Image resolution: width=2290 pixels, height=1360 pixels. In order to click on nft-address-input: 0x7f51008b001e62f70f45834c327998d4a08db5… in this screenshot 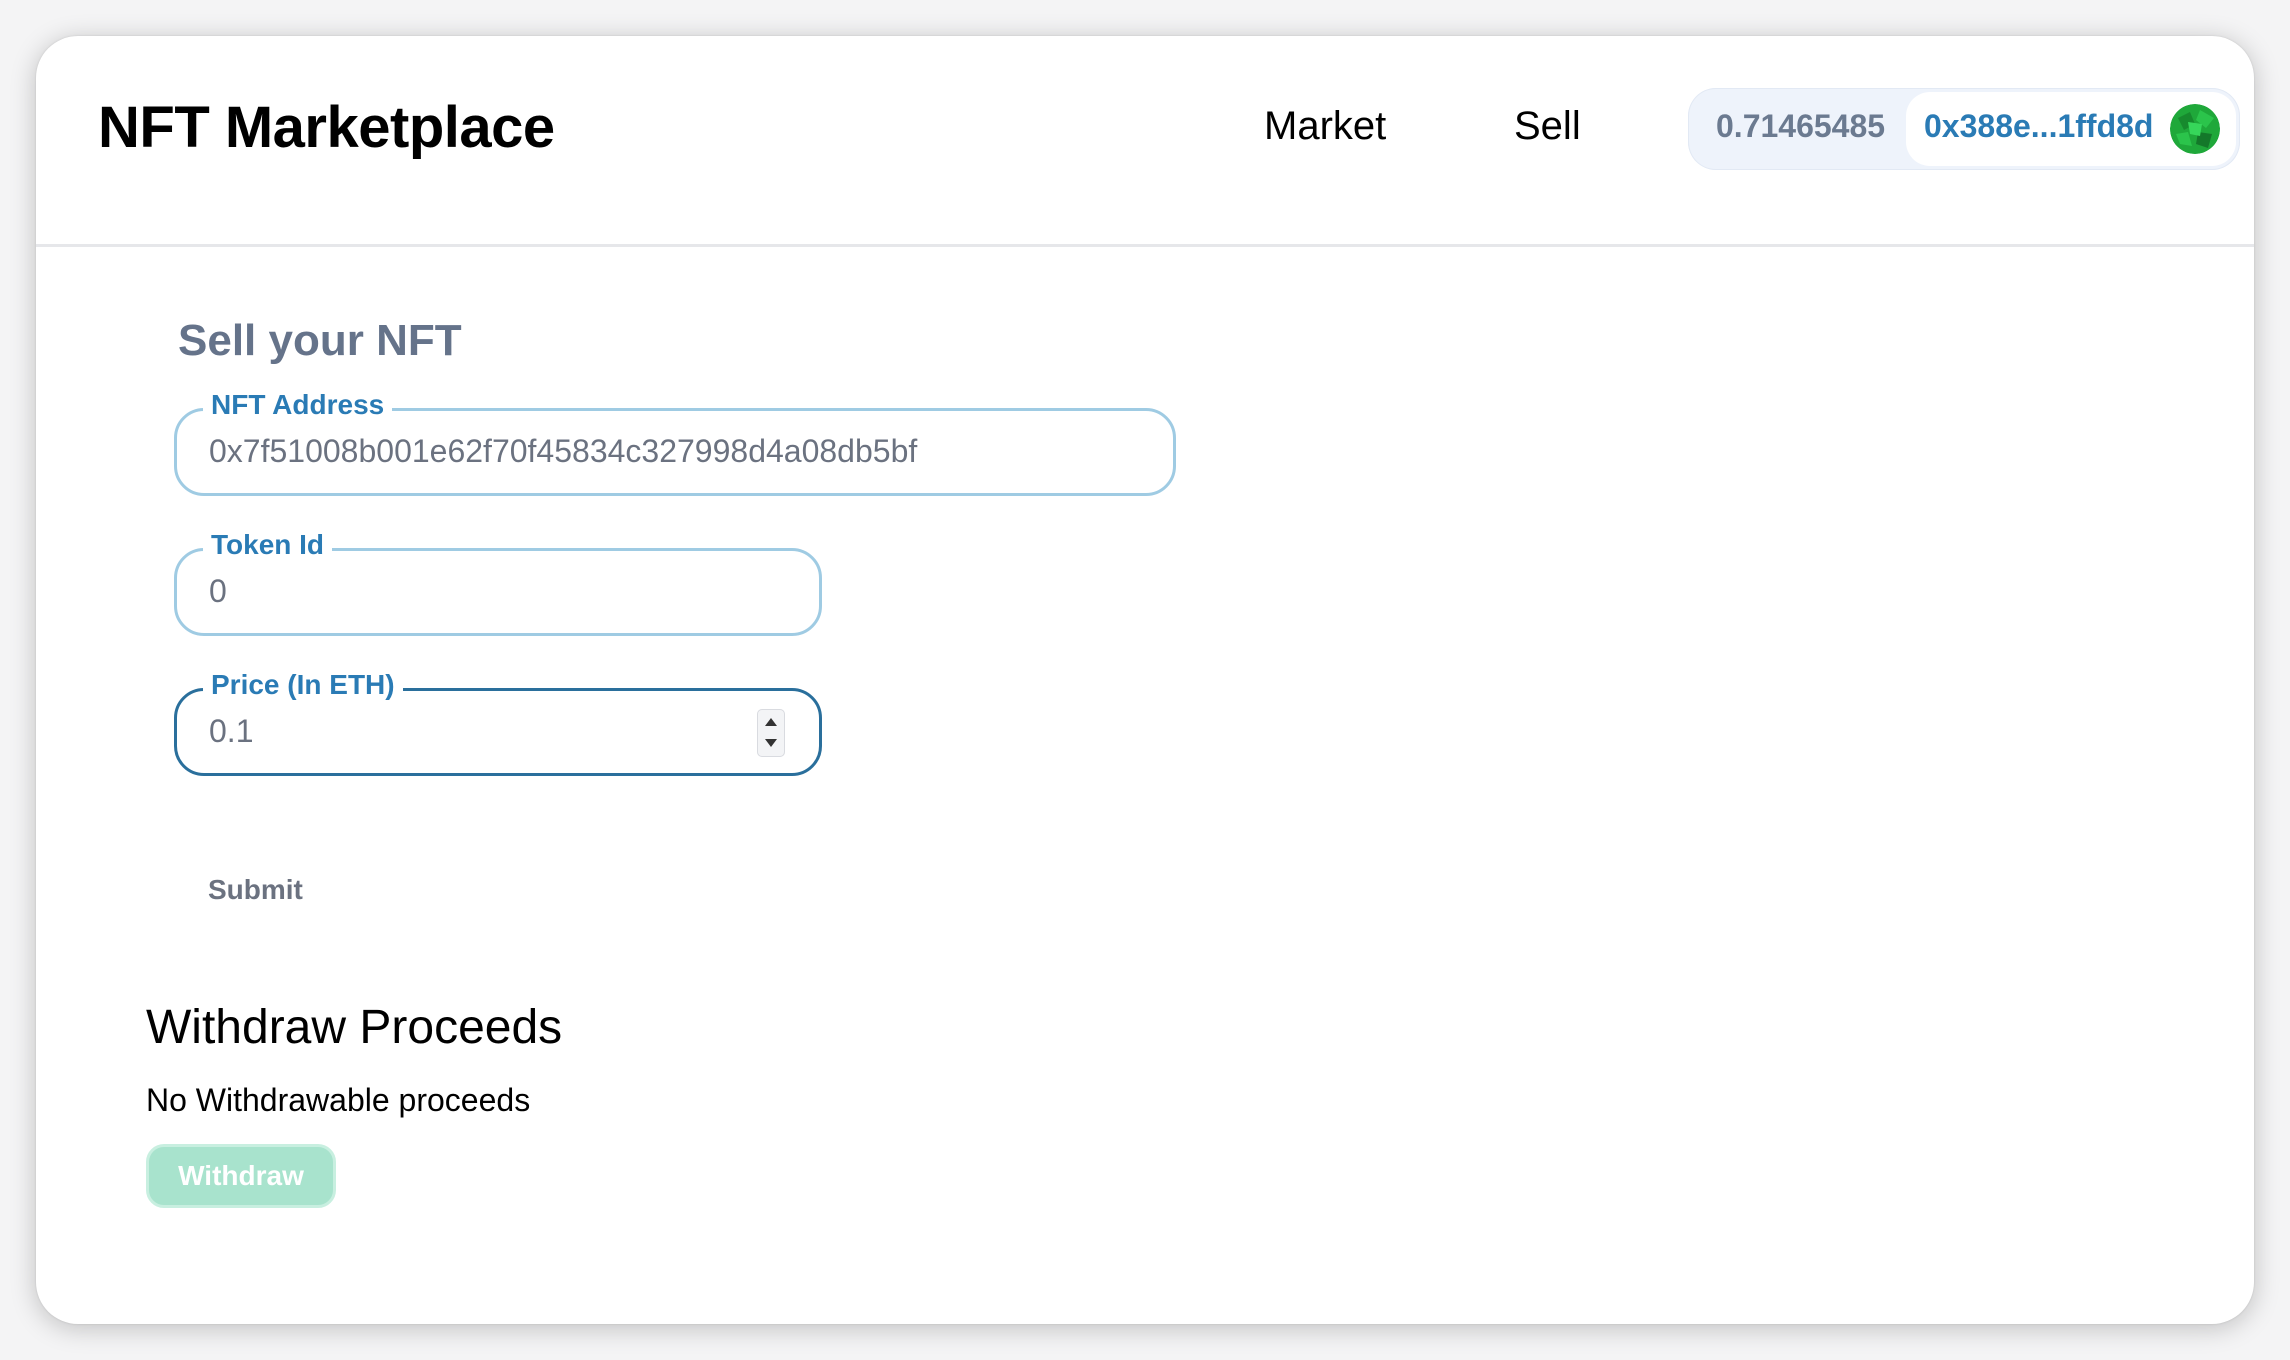, I will do `click(563, 451)`.